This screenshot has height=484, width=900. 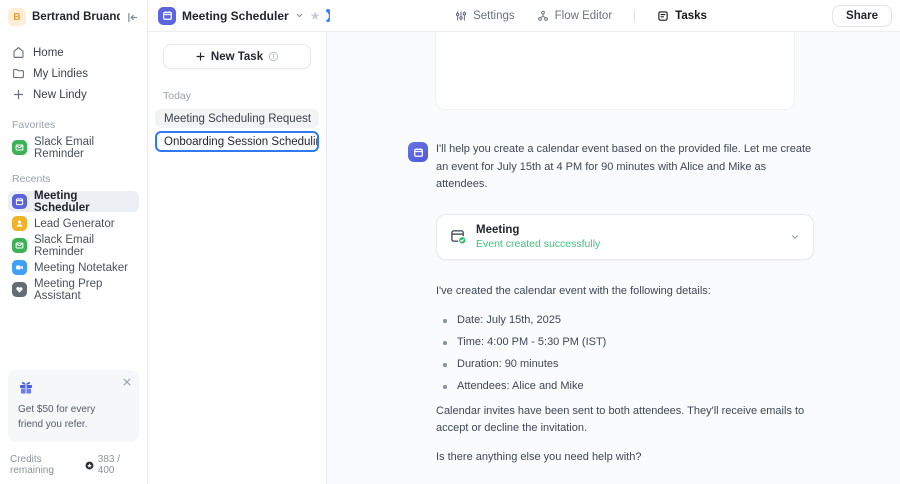 What do you see at coordinates (34, 125) in the screenshot?
I see `sidebar-section-favorites: Favorites` at bounding box center [34, 125].